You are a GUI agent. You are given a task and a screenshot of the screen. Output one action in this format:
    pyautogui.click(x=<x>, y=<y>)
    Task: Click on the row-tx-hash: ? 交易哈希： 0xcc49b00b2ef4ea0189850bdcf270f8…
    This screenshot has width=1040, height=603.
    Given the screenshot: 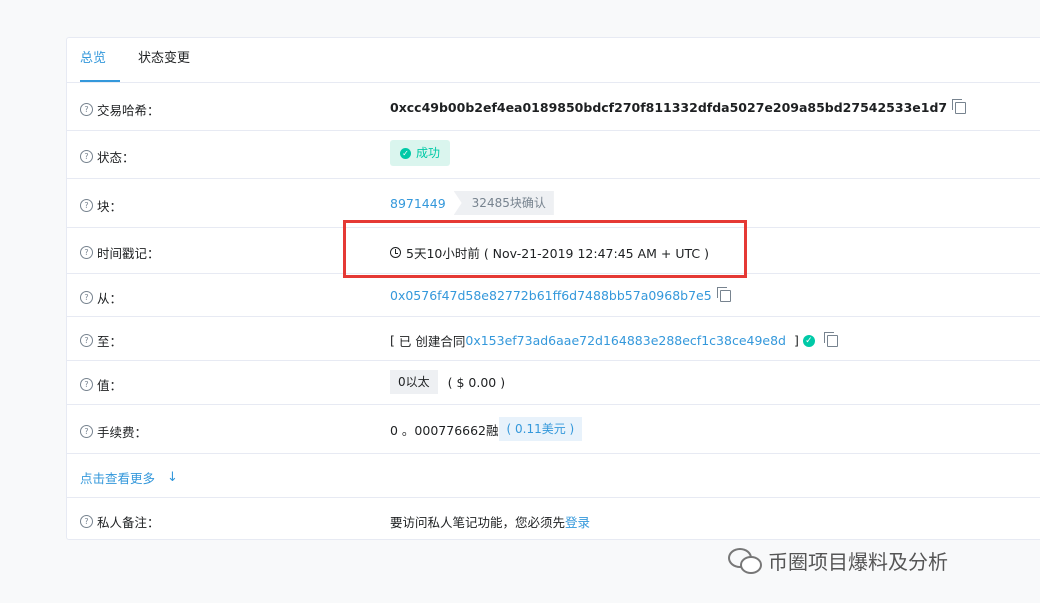 What is the action you would take?
    pyautogui.click(x=553, y=107)
    